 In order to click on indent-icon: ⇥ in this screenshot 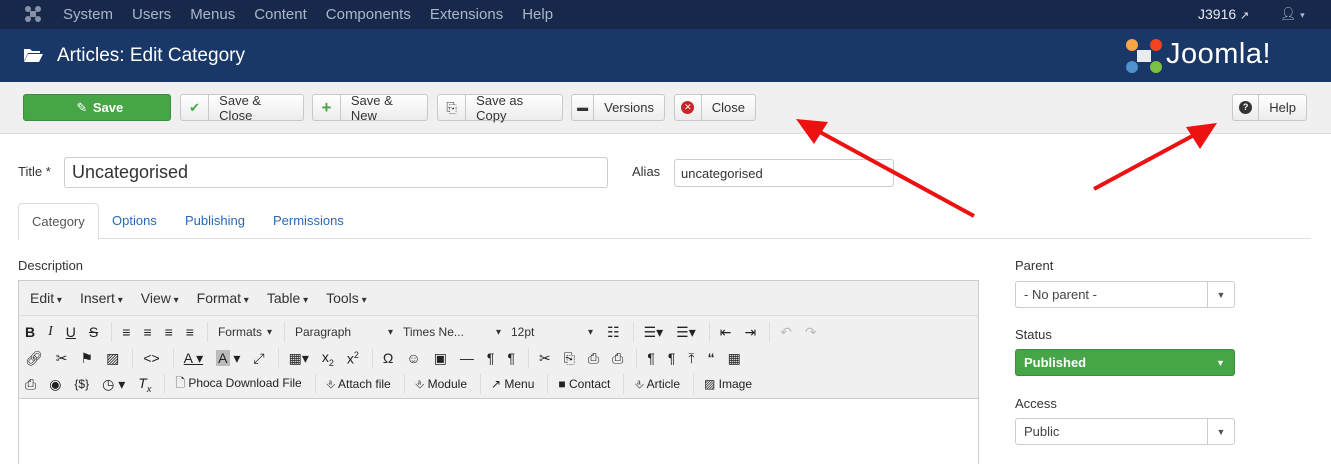, I will do `click(750, 332)`.